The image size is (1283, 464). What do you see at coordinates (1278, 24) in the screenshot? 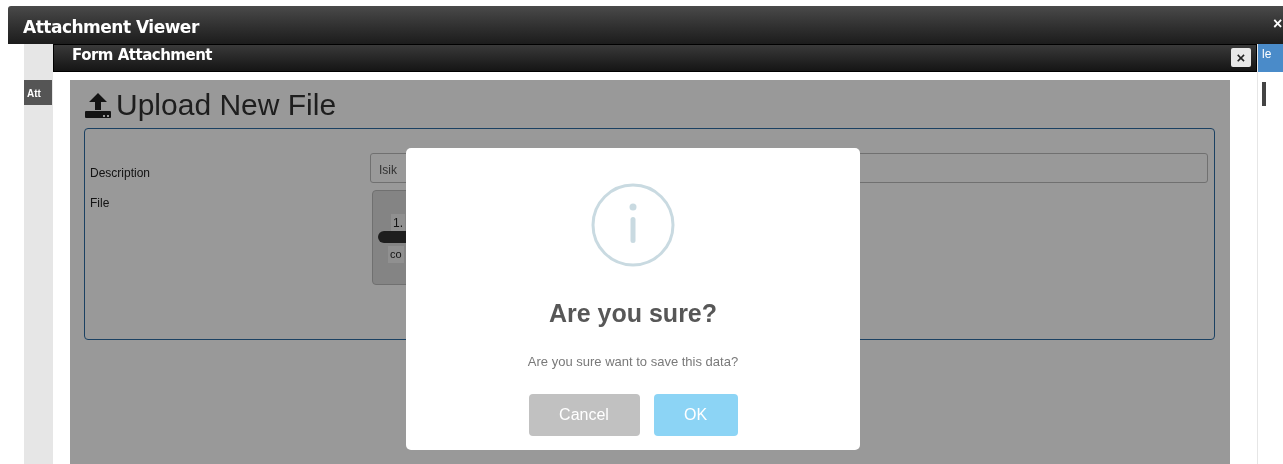
I see `close-icon: ×` at bounding box center [1278, 24].